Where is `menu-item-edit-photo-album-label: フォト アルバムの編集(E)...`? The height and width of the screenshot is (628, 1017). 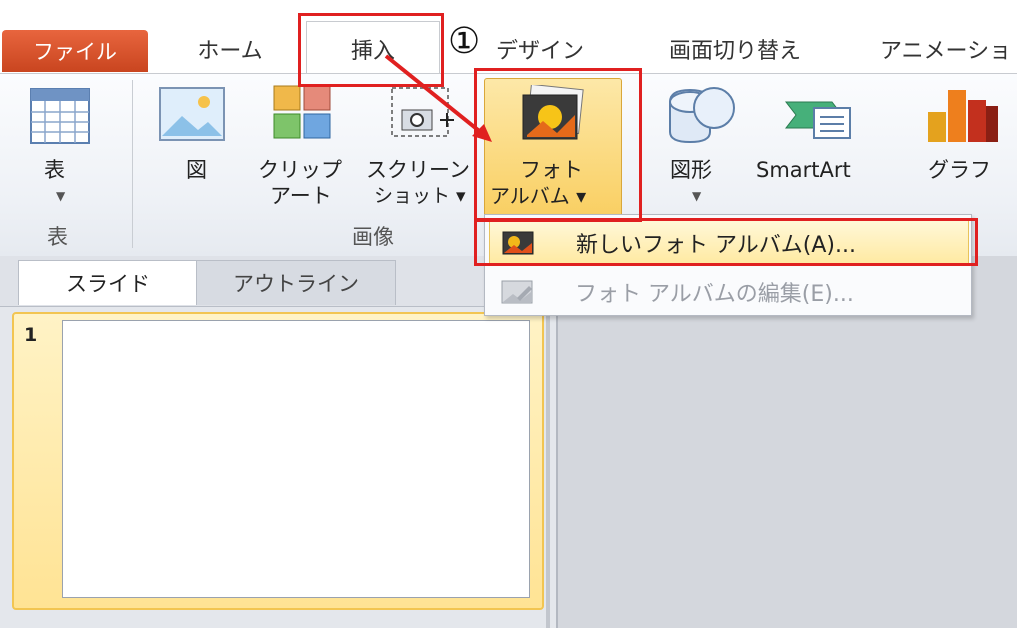
menu-item-edit-photo-album-label: フォト アルバムの編集(E)... is located at coordinates (714, 294).